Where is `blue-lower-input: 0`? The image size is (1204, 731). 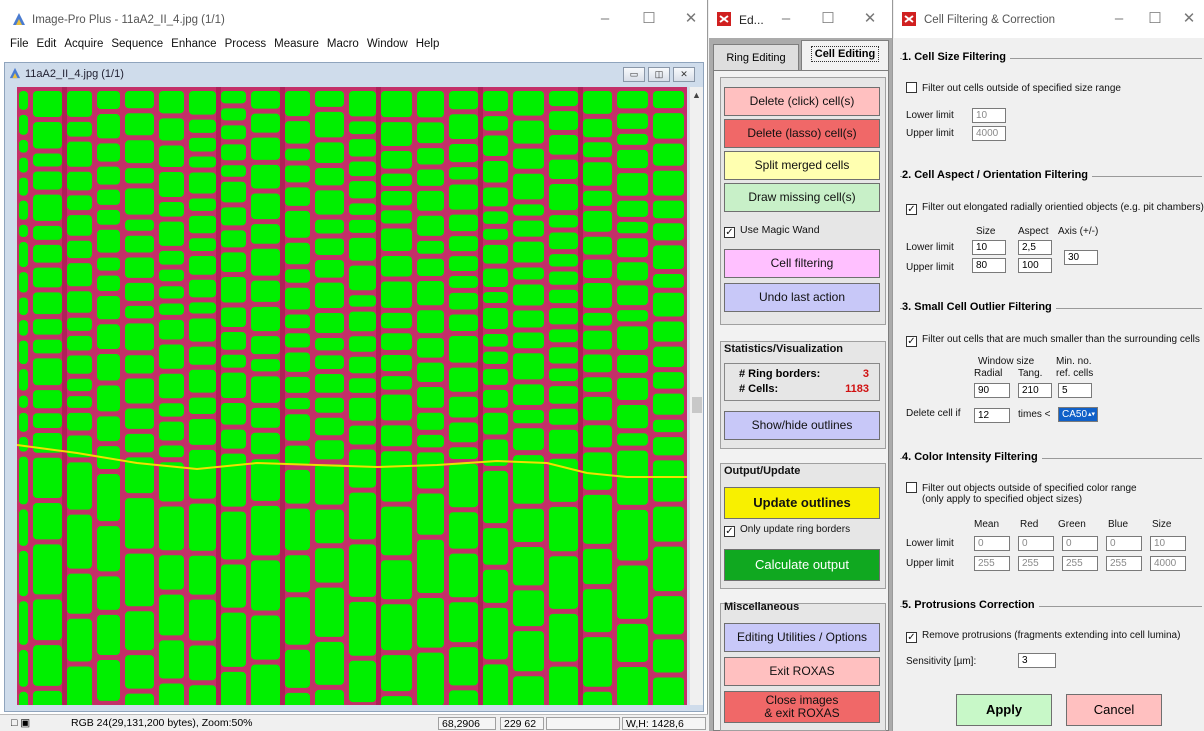 blue-lower-input: 0 is located at coordinates (1124, 543).